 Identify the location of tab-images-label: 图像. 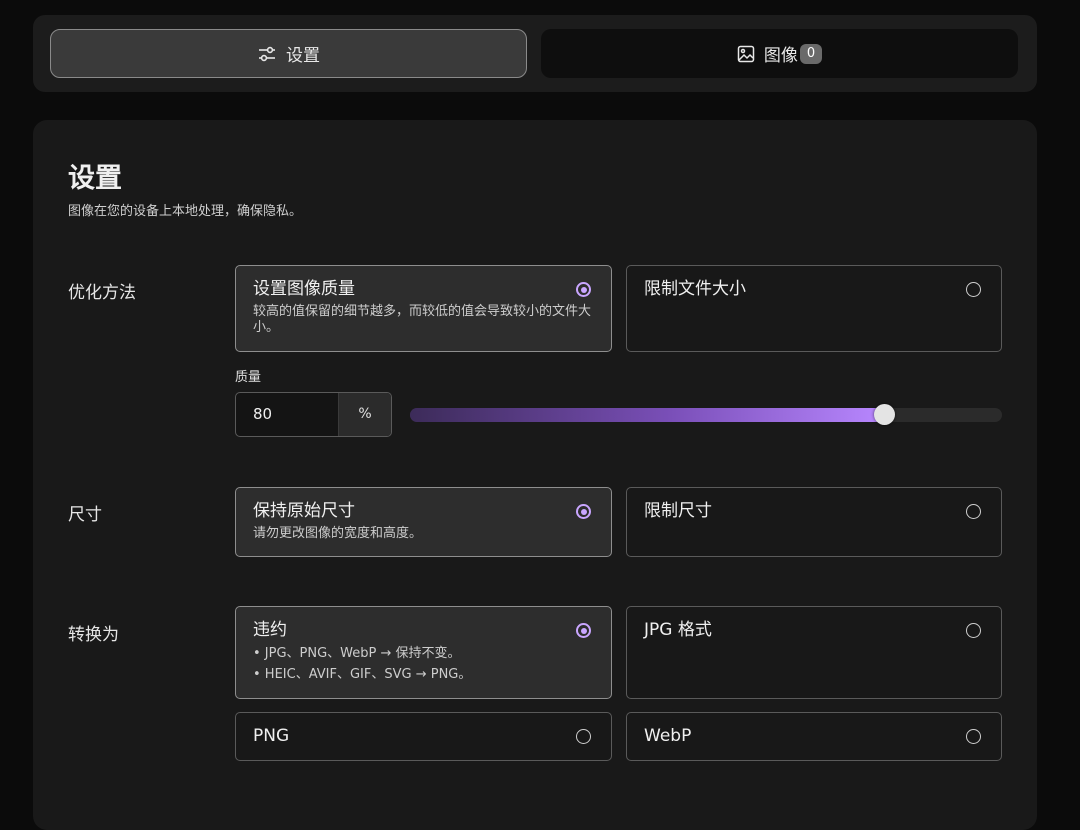
(780, 56).